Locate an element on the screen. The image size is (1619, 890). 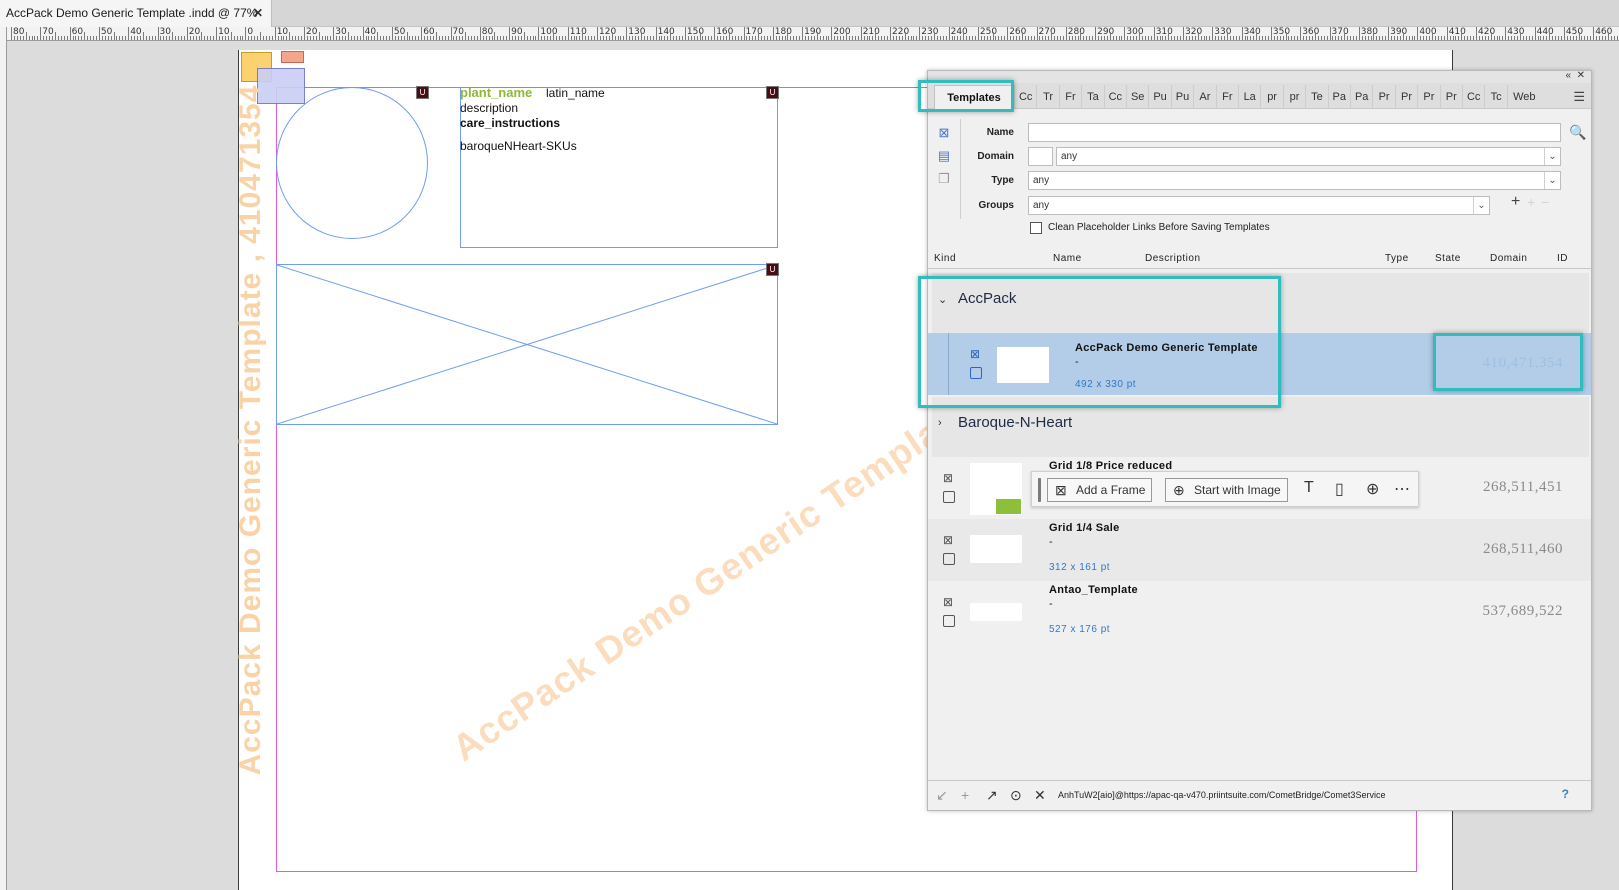
col-name: Name is located at coordinates (1067, 258).